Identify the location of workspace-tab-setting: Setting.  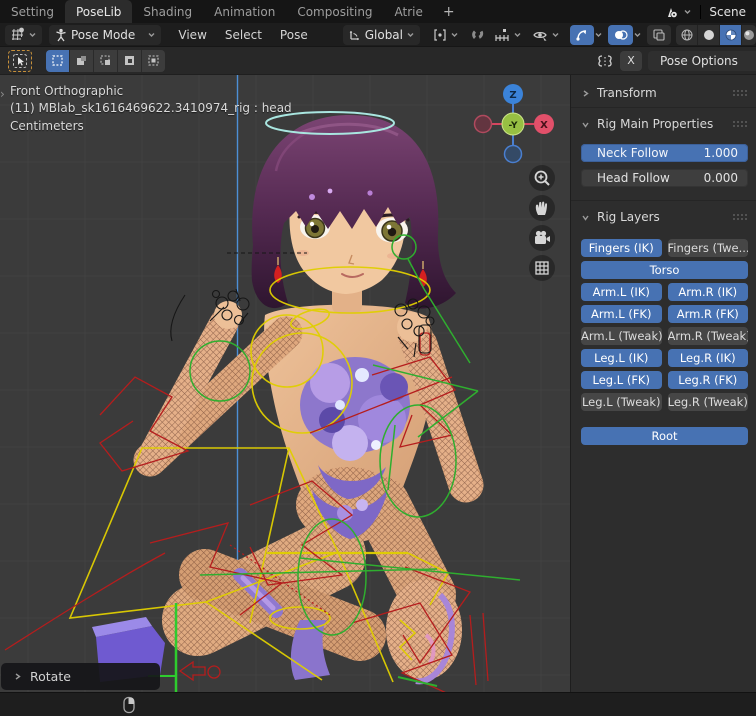
(32, 11).